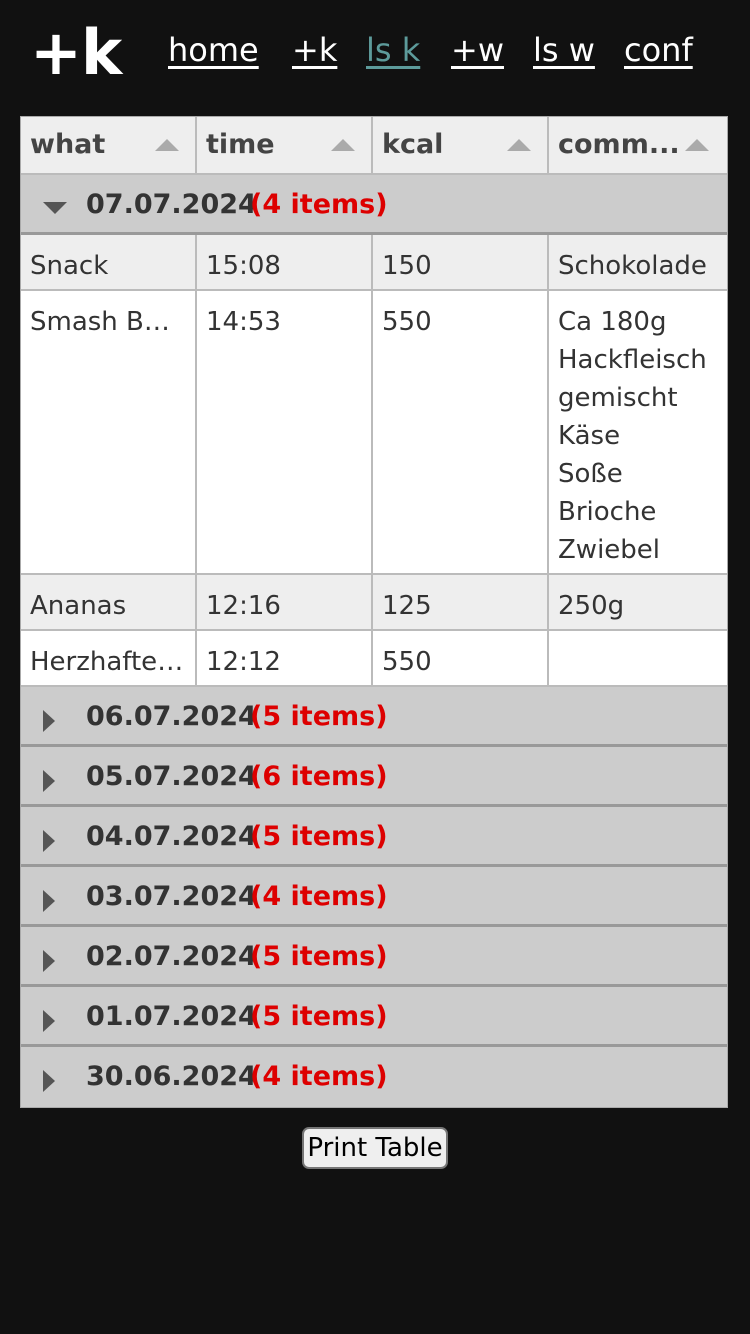 The width and height of the screenshot is (750, 1334). Describe the element at coordinates (285, 602) in the screenshot. I see `cell-time: 12:16` at that location.